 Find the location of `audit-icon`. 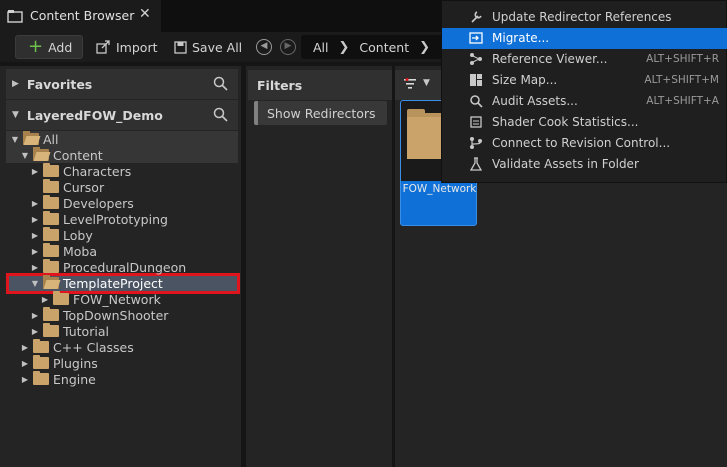

audit-icon is located at coordinates (476, 101).